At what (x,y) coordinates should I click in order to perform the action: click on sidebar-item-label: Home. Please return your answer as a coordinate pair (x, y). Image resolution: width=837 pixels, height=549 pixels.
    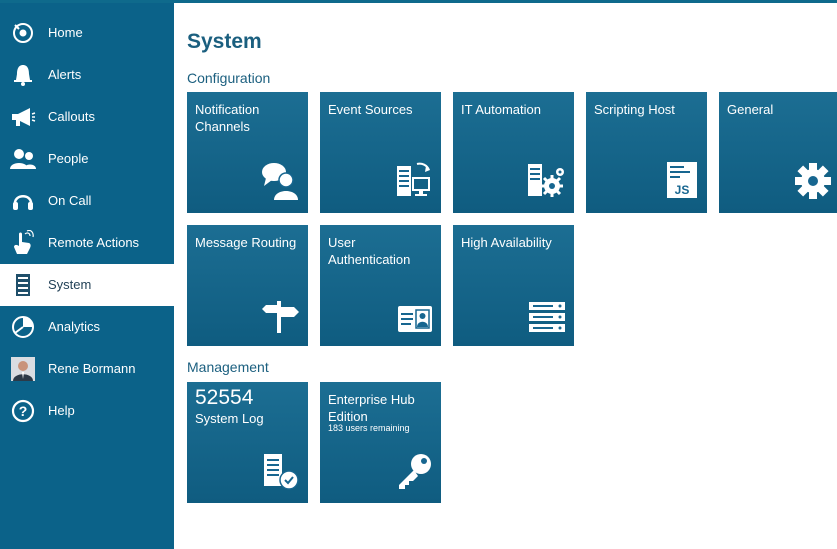
    Looking at the image, I should click on (65, 32).